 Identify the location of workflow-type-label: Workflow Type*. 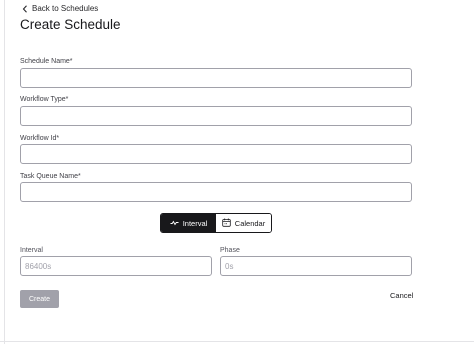
(44, 99).